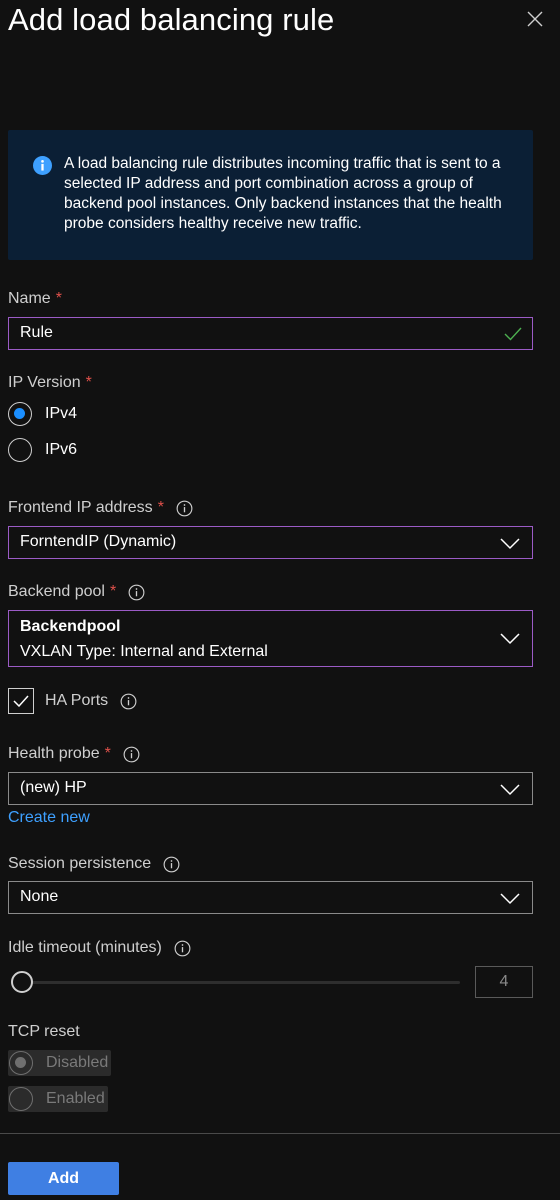 This screenshot has height=1200, width=560. I want to click on frontend-ip-value: ForntendIP (Dynamic), so click(98, 541).